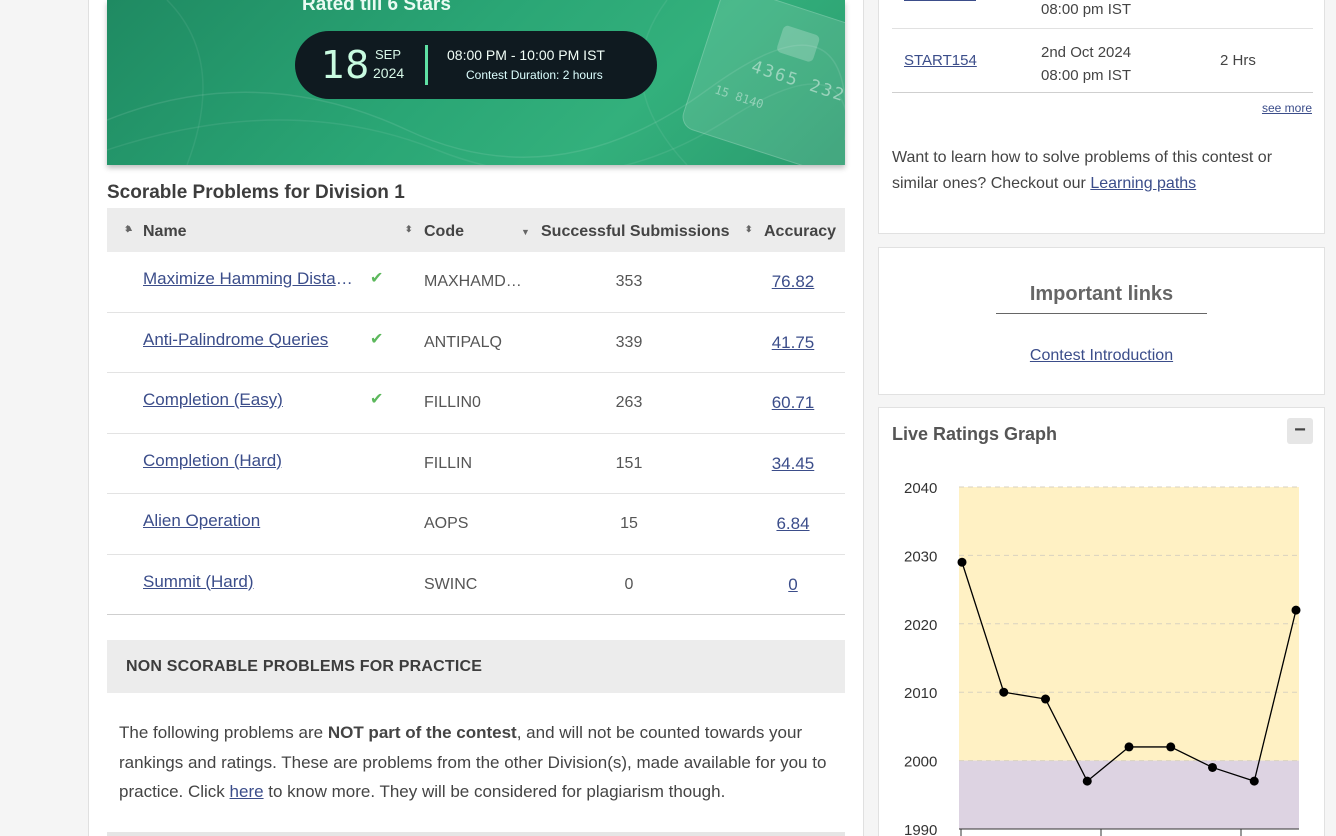 This screenshot has width=1336, height=836. What do you see at coordinates (444, 232) in the screenshot?
I see `header-code: Code` at bounding box center [444, 232].